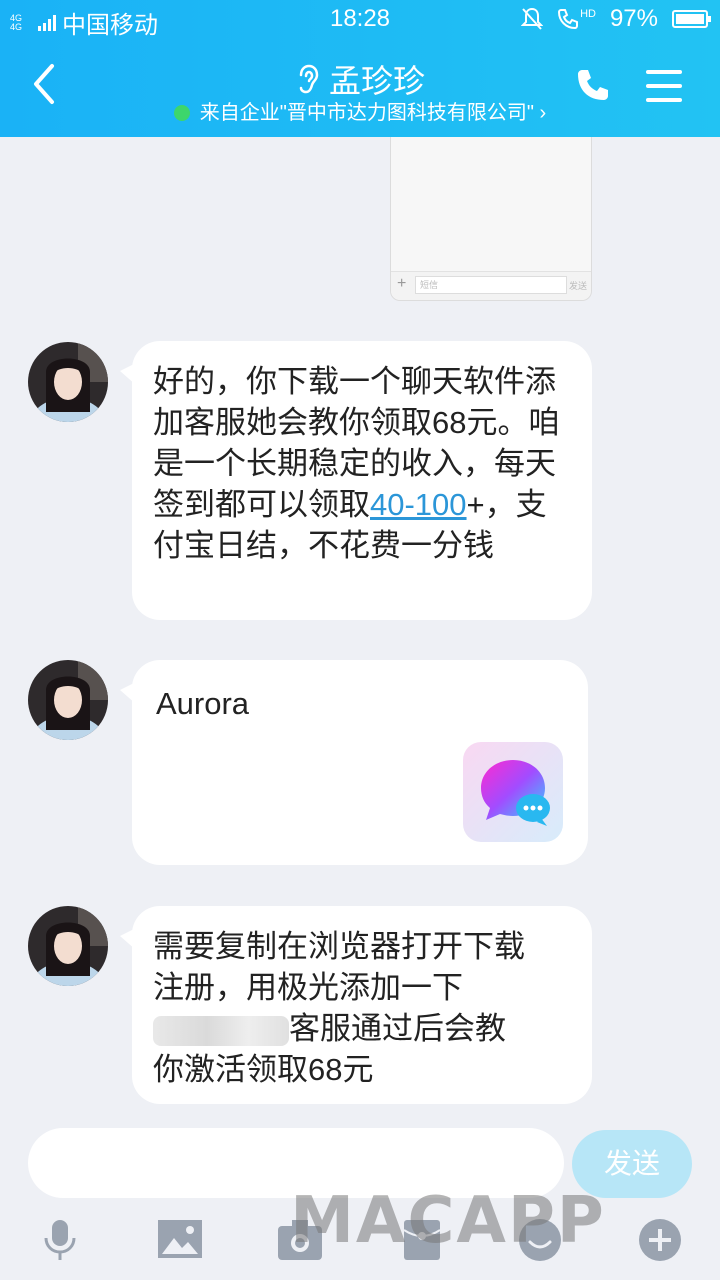 The height and width of the screenshot is (1280, 720). What do you see at coordinates (339, 967) in the screenshot?
I see `message-text-part: 需要复制在浏览器打开下载注册，用极光添加一下` at bounding box center [339, 967].